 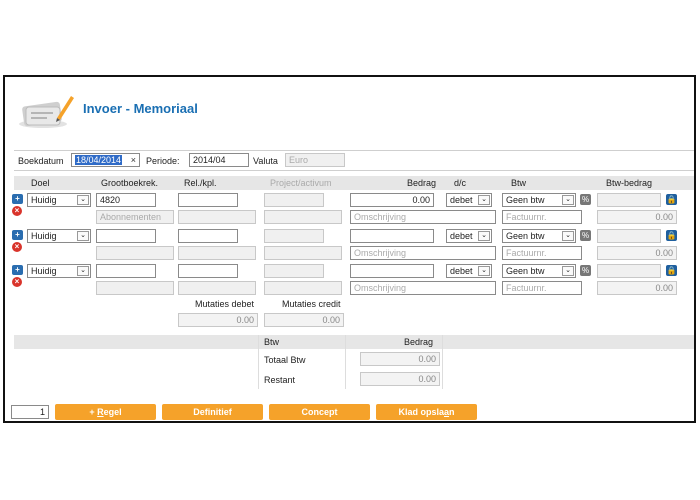 I want to click on boekdatum-value: 18/04/2014, so click(x=99, y=160).